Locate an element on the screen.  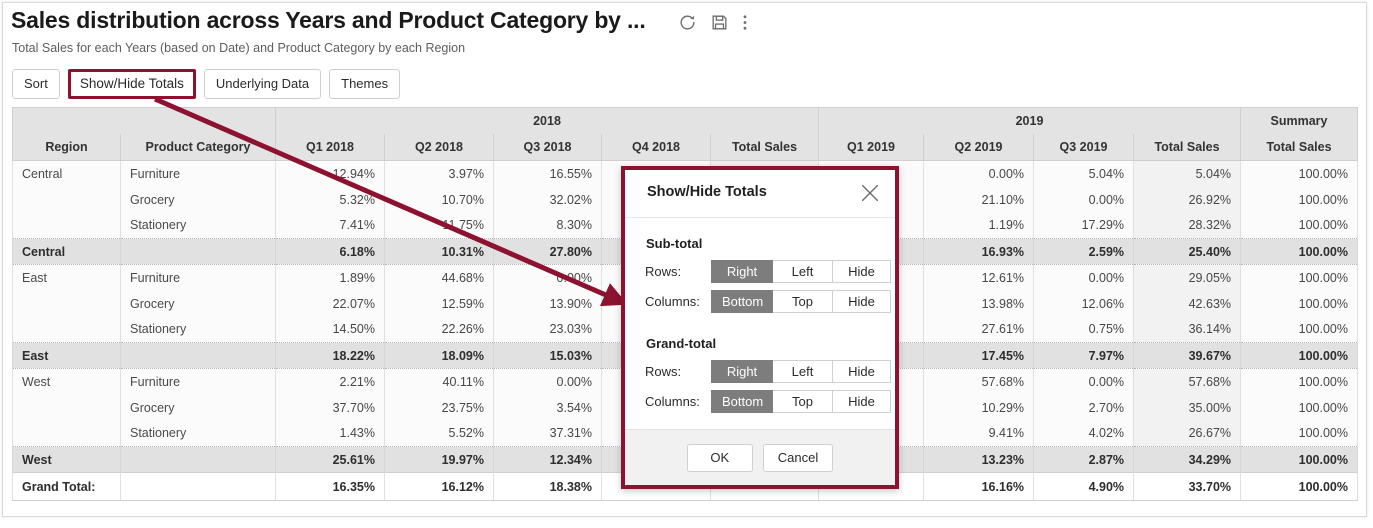
grandtotal-columns-top-button: Top is located at coordinates (803, 401).